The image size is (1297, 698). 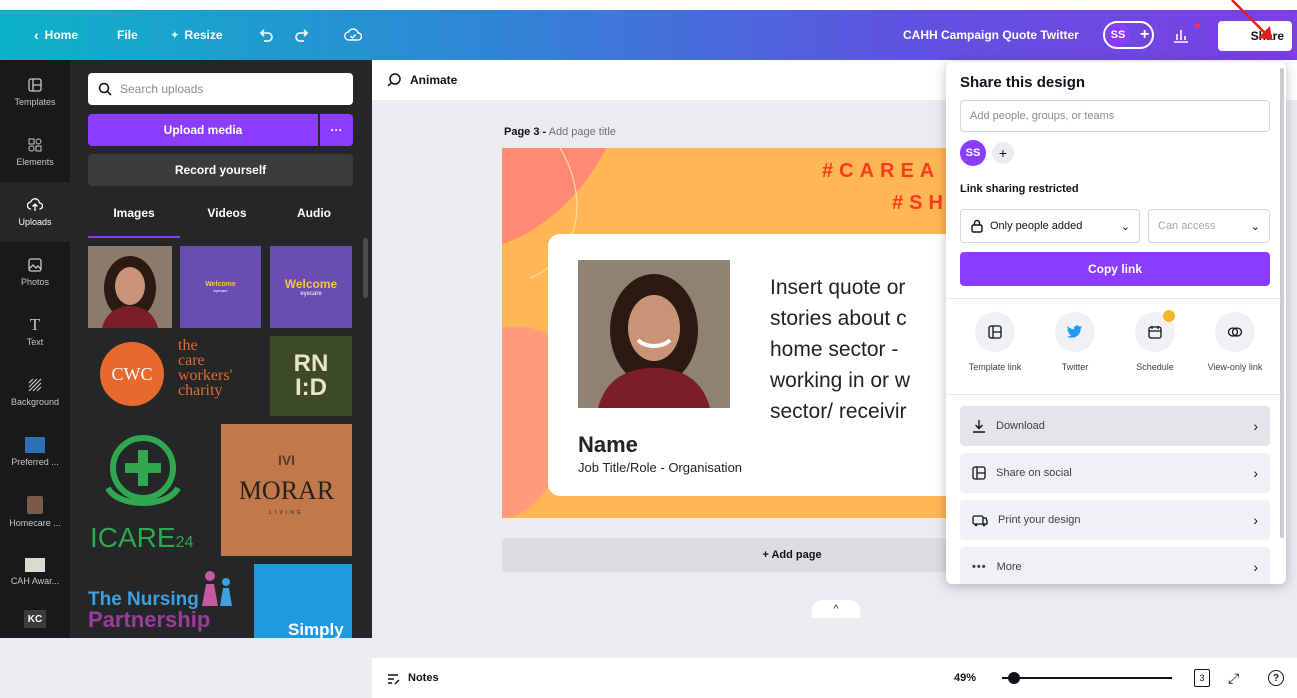 I want to click on thumb-text: Welcome, so click(x=220, y=284).